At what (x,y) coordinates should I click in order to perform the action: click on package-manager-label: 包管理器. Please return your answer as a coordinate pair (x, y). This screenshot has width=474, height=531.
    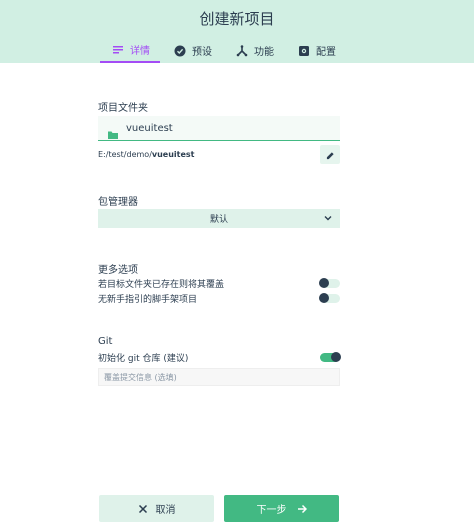
    Looking at the image, I should click on (118, 202).